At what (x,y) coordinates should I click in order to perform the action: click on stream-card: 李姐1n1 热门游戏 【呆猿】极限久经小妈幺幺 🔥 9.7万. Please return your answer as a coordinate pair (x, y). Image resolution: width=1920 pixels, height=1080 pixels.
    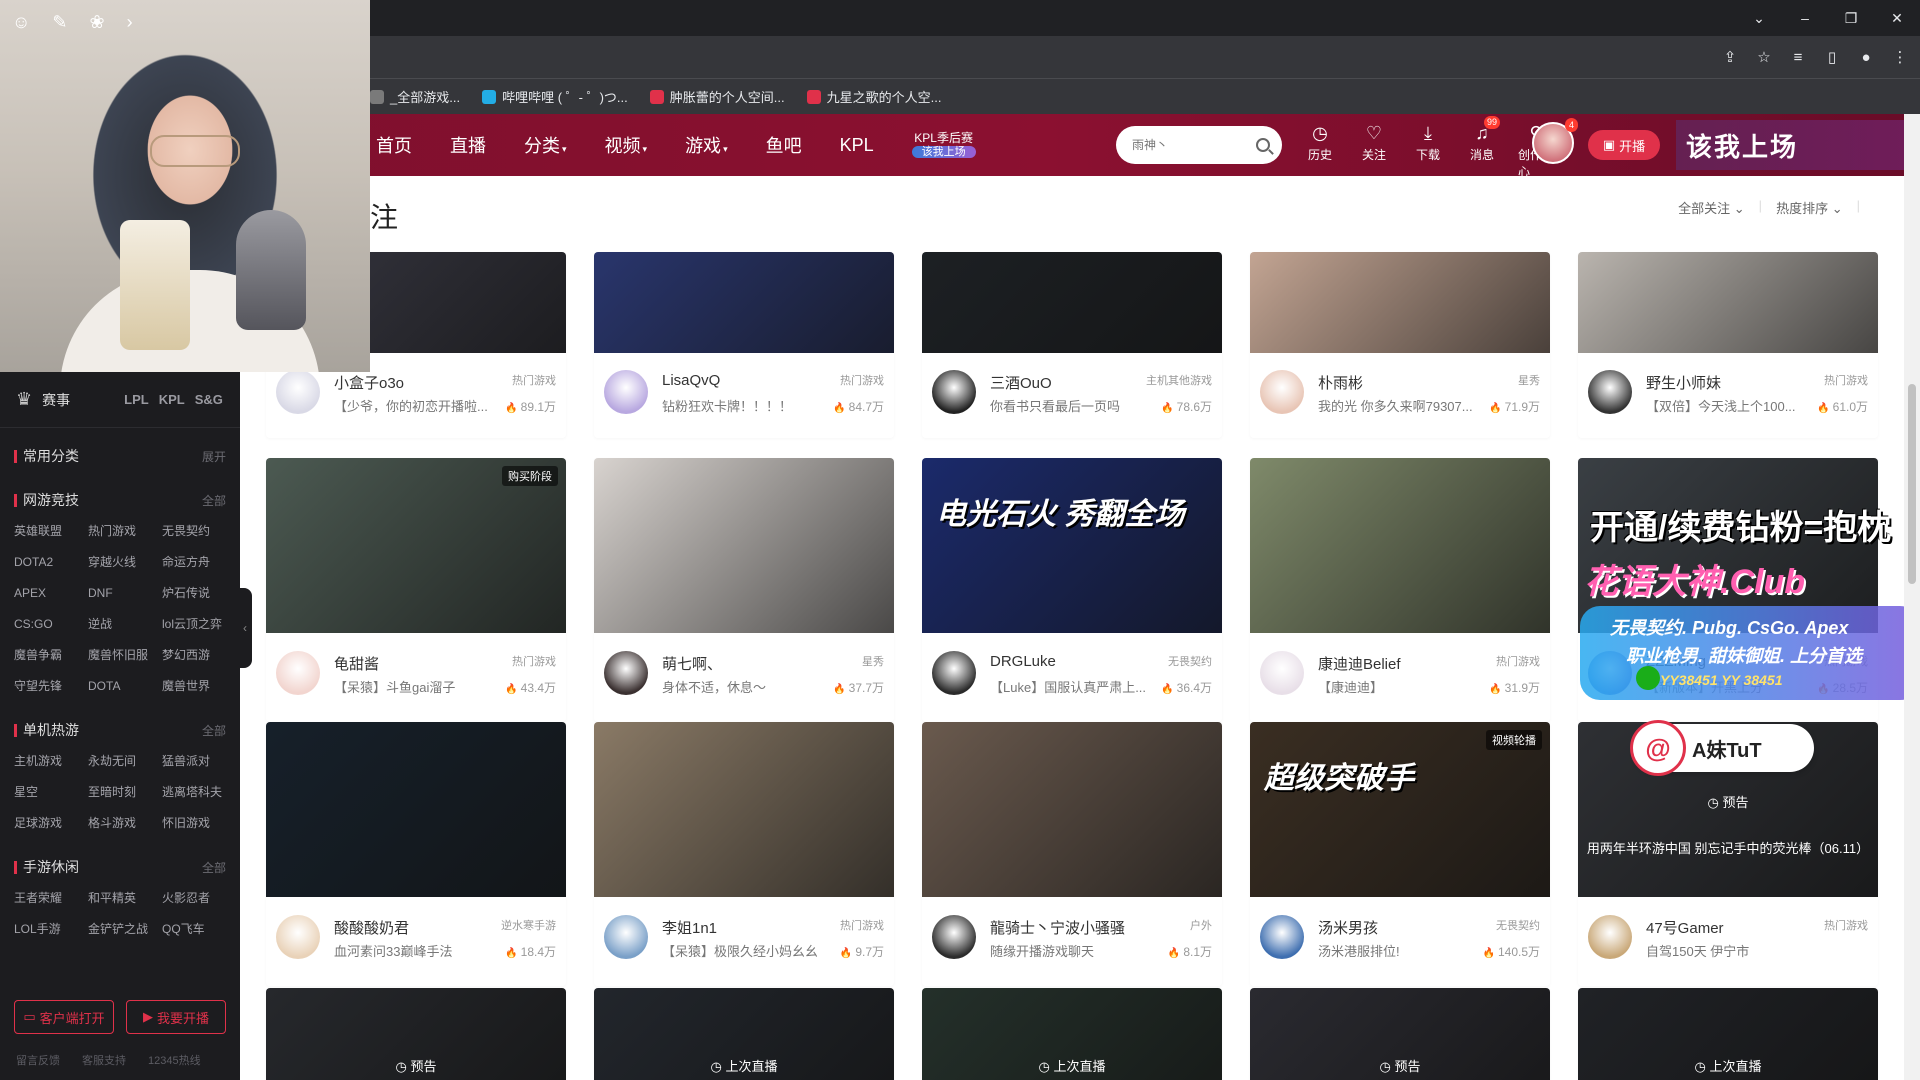
    Looking at the image, I should click on (744, 854).